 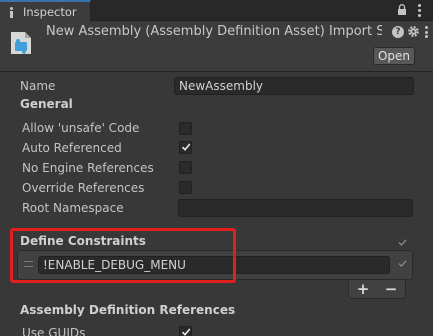 I want to click on lock-icon, so click(x=402, y=10).